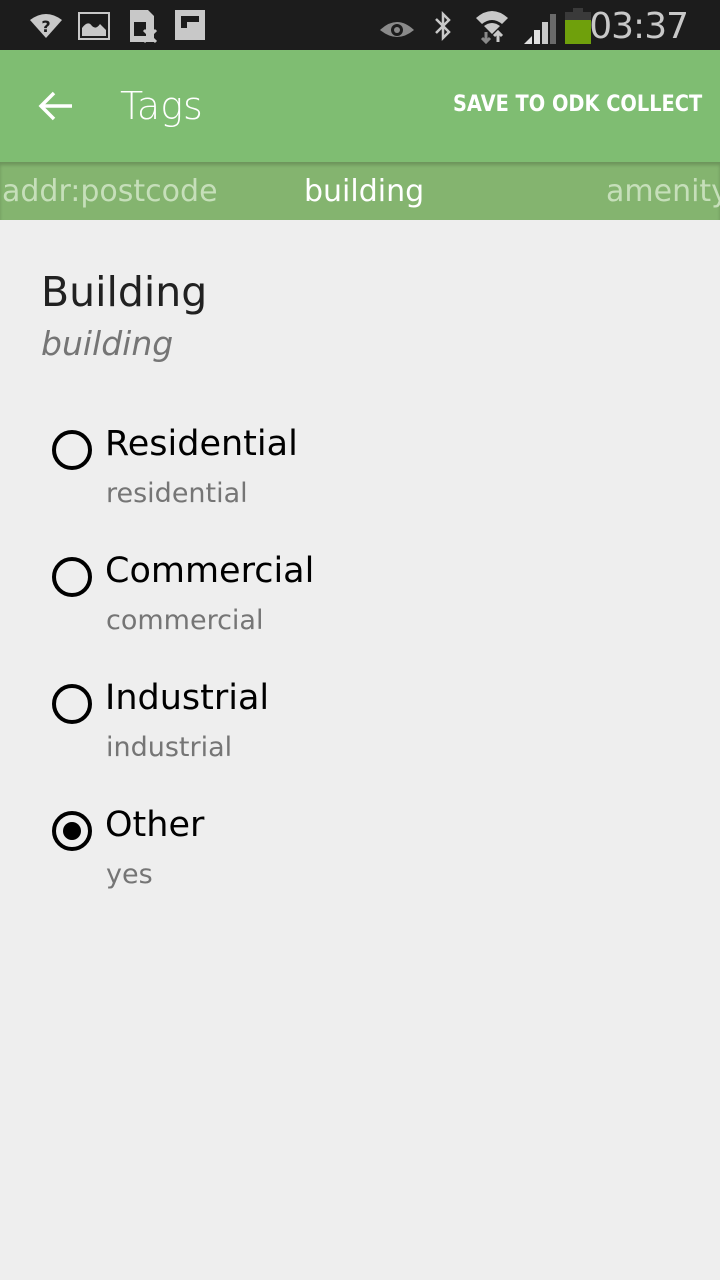 This screenshot has height=1280, width=720. What do you see at coordinates (360, 25) in the screenshot?
I see `status-bar: ? 03:37` at bounding box center [360, 25].